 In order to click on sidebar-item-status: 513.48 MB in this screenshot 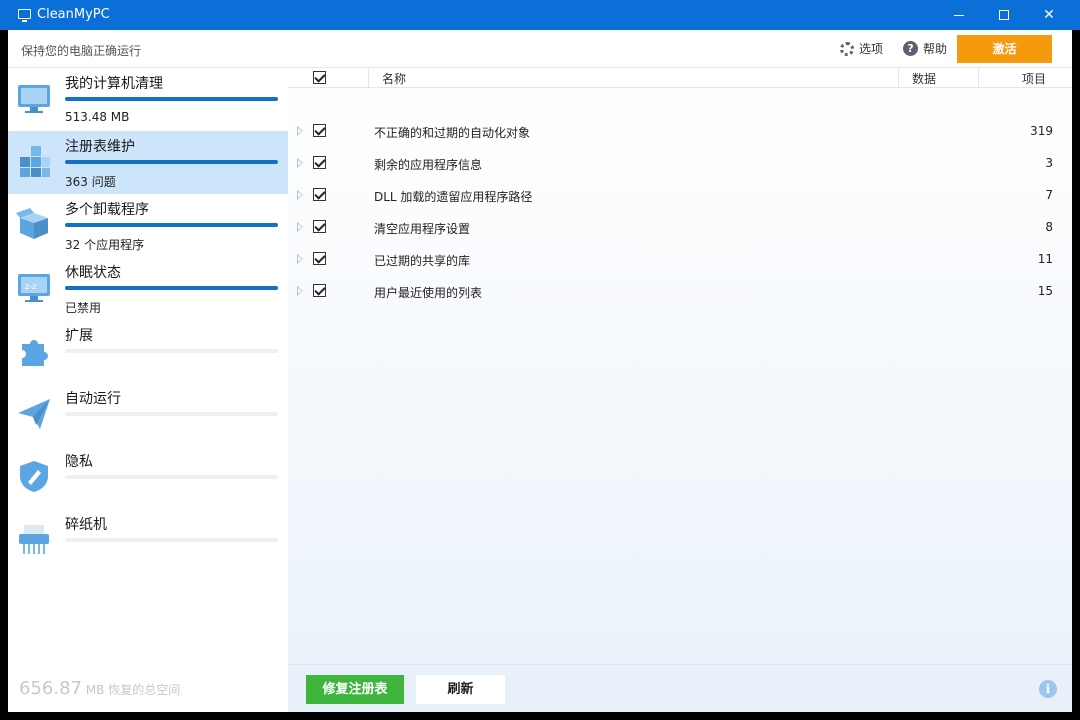, I will do `click(97, 117)`.